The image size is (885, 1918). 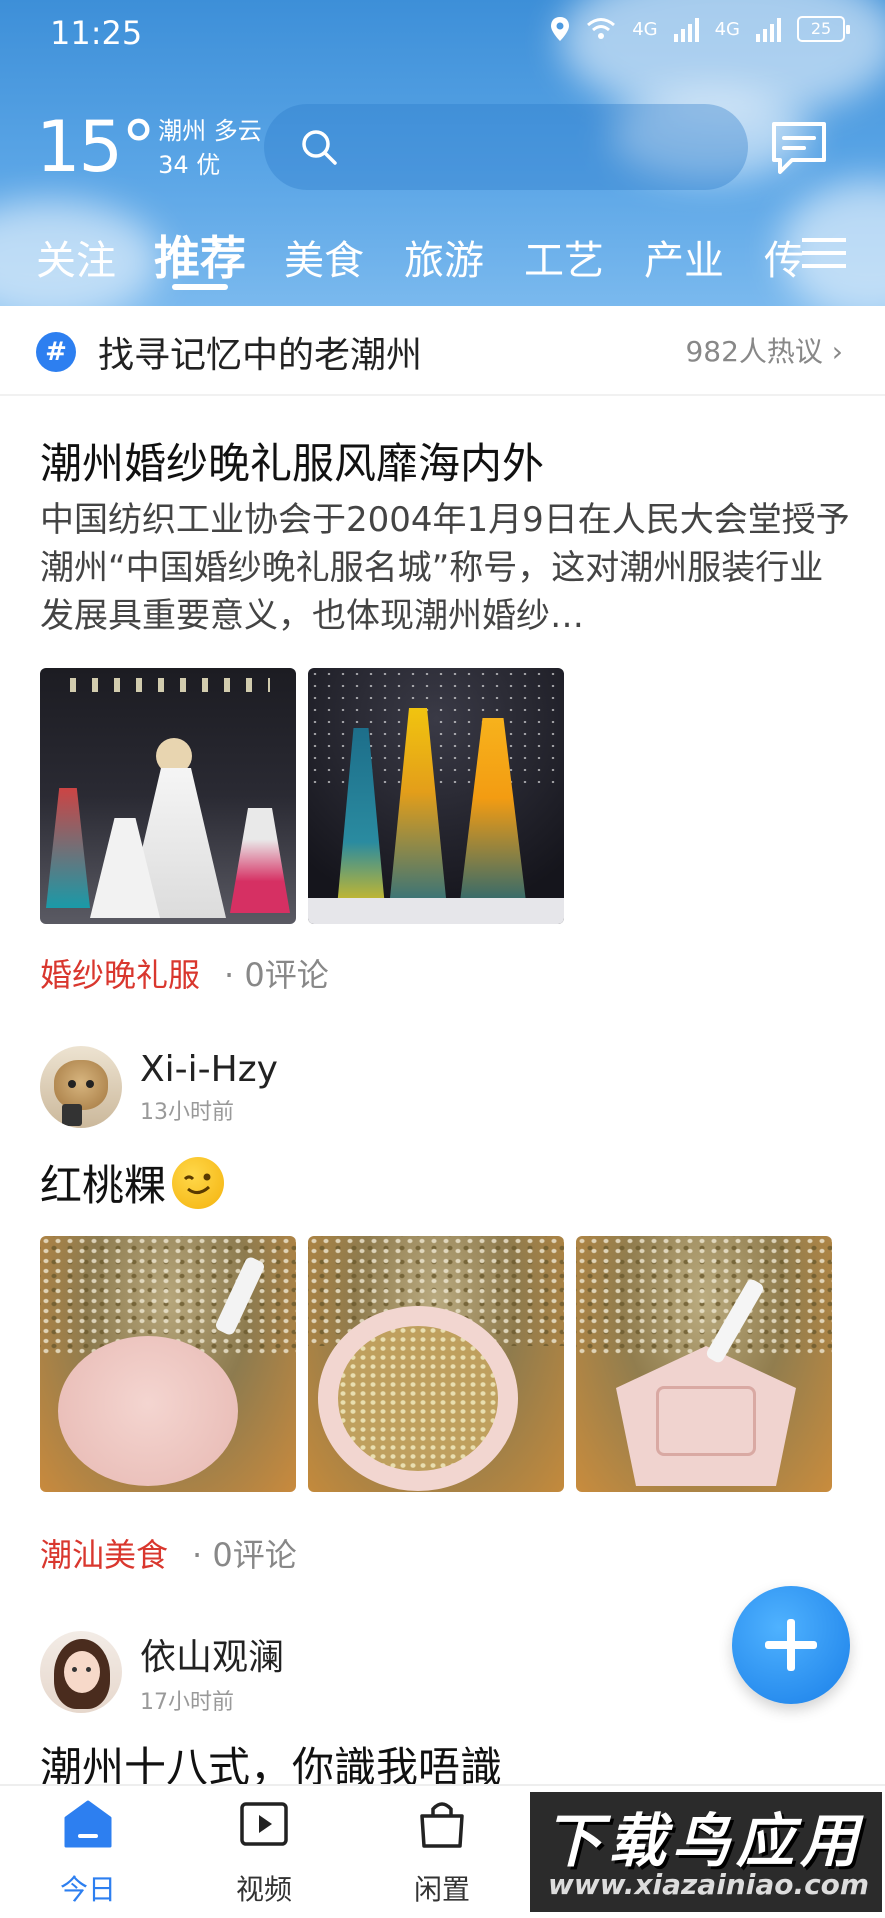 What do you see at coordinates (799, 149) in the screenshot?
I see `message-icon` at bounding box center [799, 149].